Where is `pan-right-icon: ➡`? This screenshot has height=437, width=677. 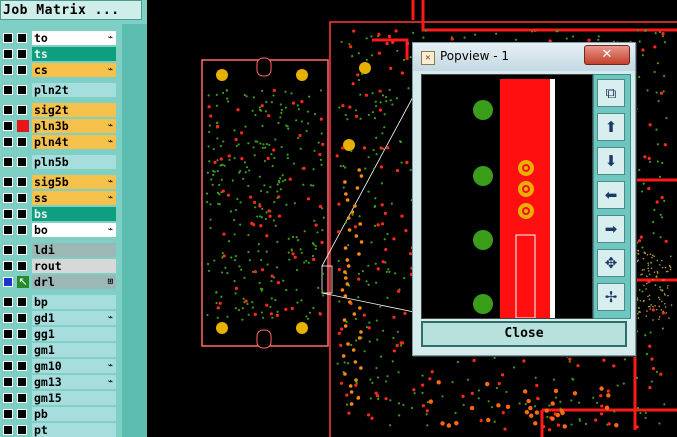
pan-right-icon: ➡ is located at coordinates (611, 229).